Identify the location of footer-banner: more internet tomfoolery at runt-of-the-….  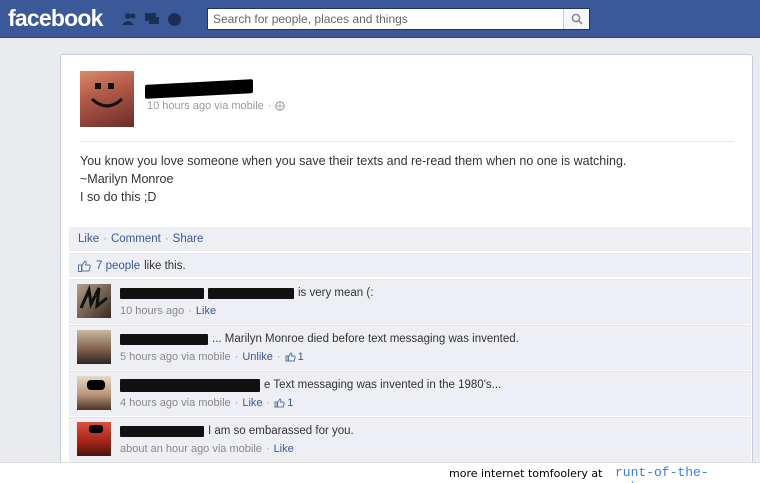
(380, 472).